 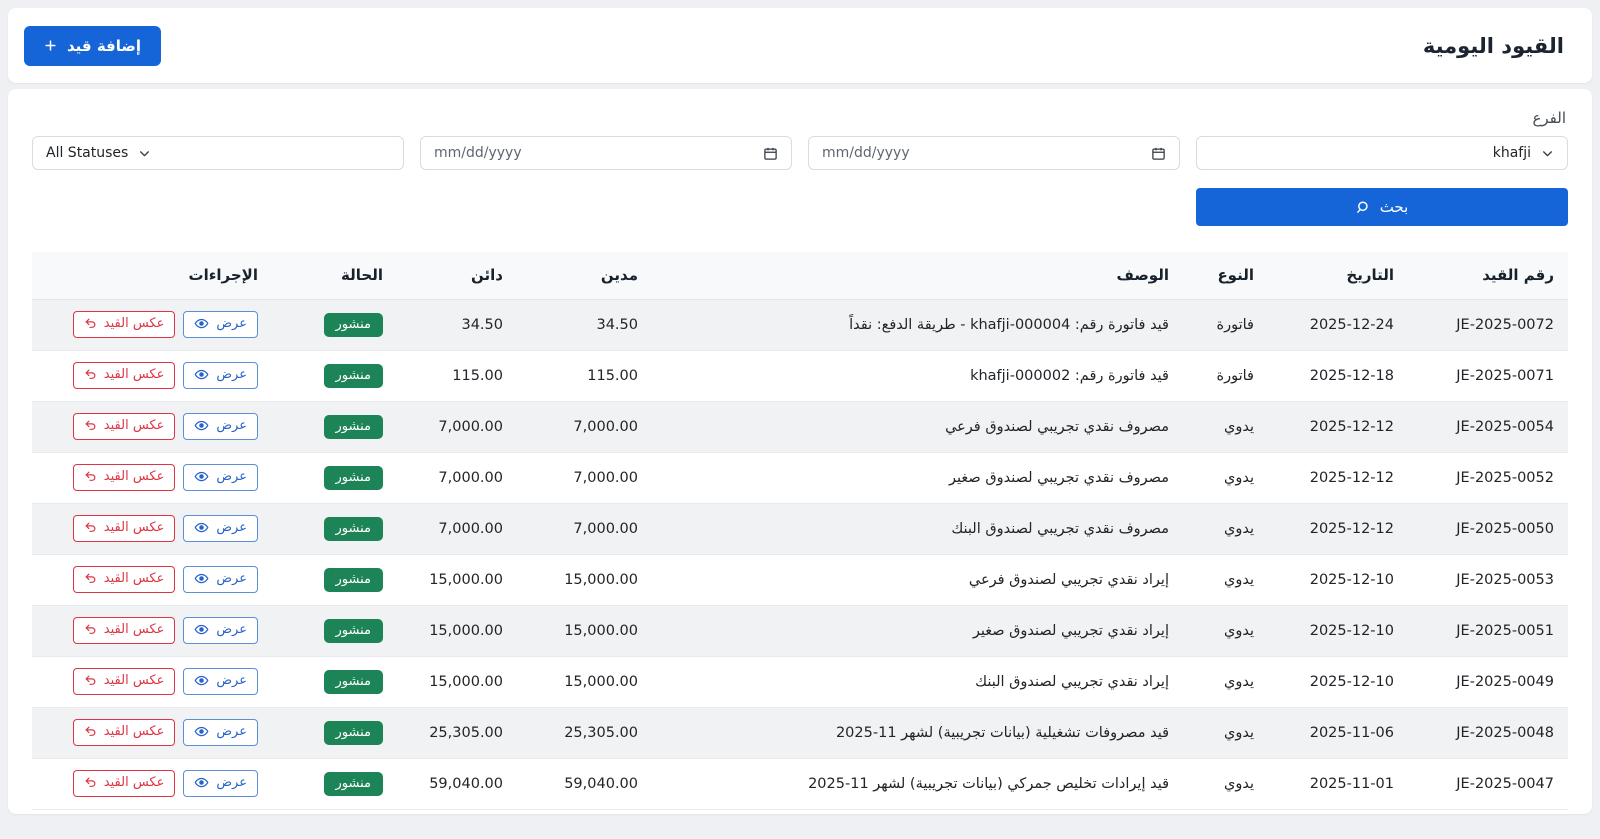 What do you see at coordinates (457, 325) in the screenshot?
I see `cell-credit: 34.50` at bounding box center [457, 325].